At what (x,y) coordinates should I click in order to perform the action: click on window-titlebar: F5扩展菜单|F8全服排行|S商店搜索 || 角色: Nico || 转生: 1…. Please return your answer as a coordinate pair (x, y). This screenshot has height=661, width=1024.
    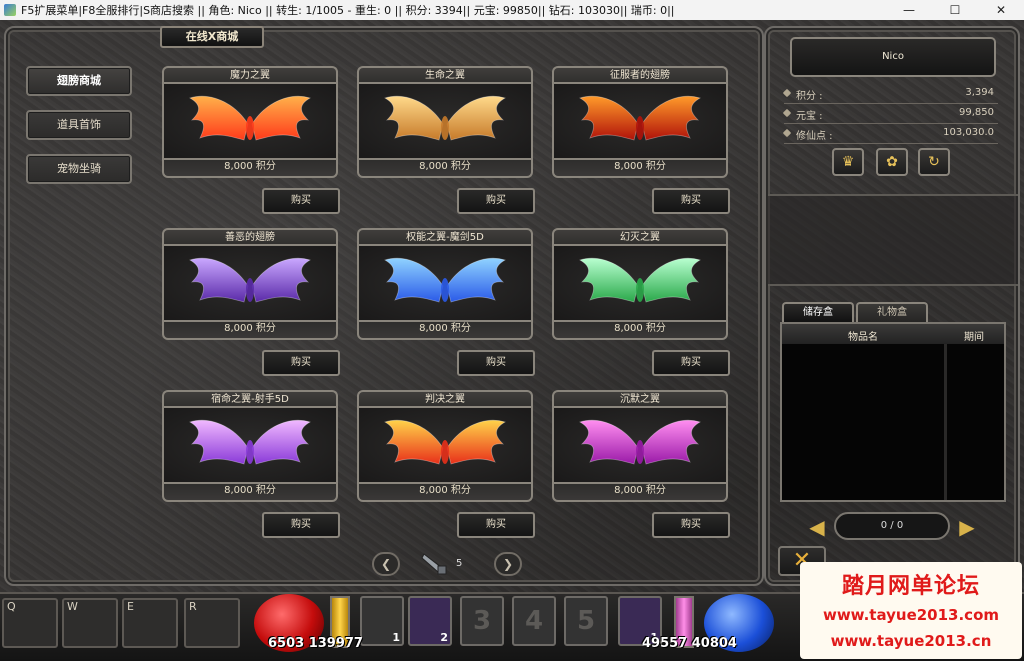
    Looking at the image, I should click on (512, 10).